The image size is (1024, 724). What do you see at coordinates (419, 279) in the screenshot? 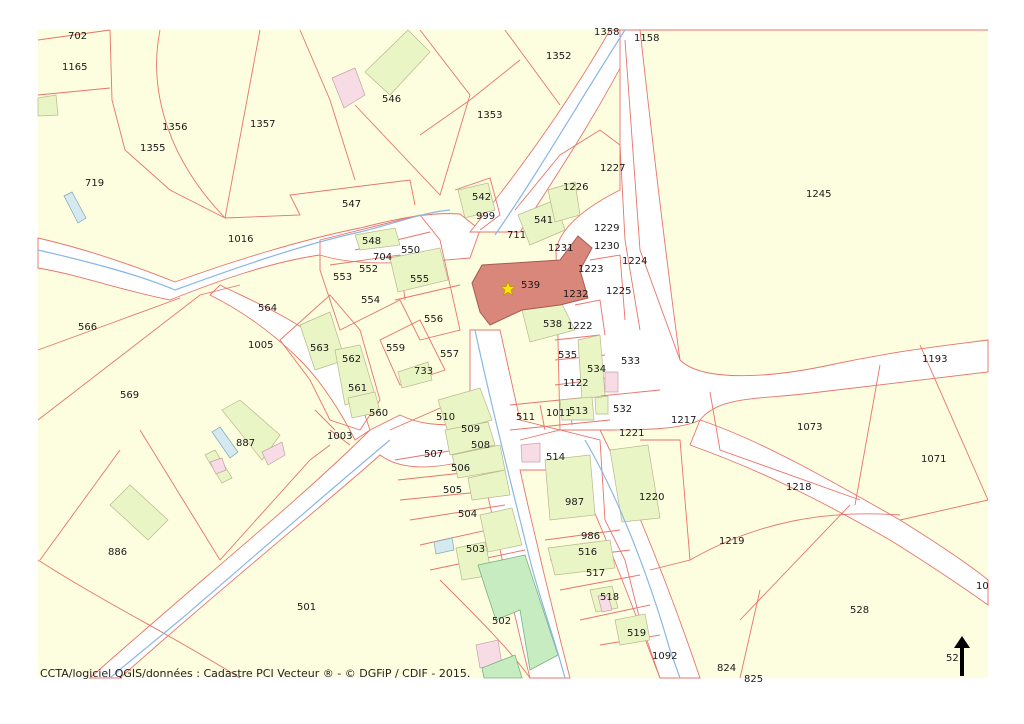
I see `parcel-label: 555` at bounding box center [419, 279].